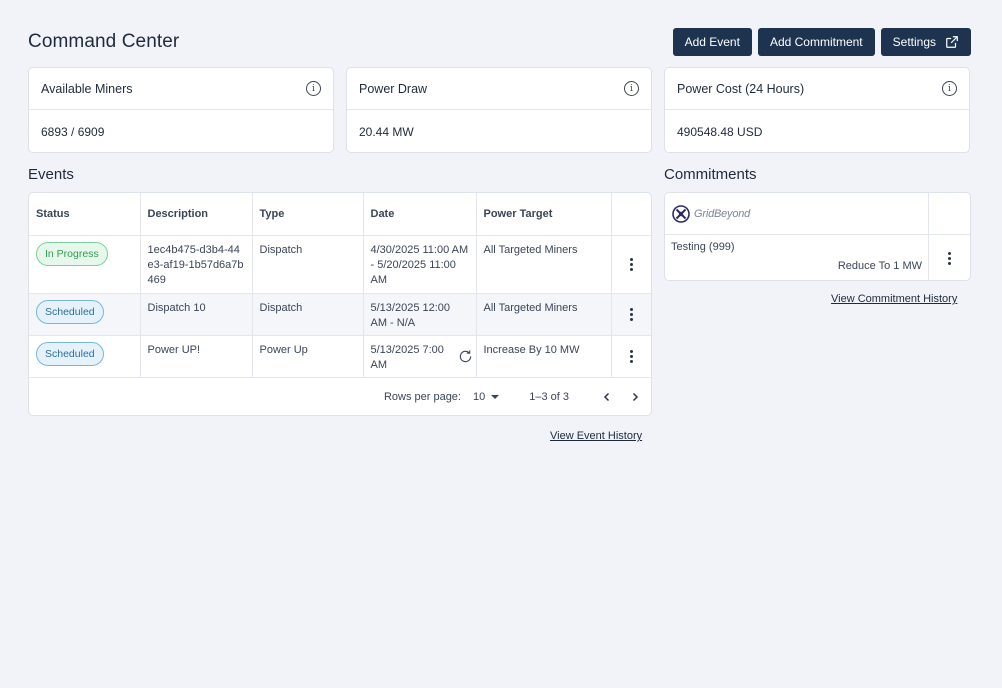 This screenshot has height=688, width=1002. Describe the element at coordinates (703, 247) in the screenshot. I see `commitment-name: Testing (999)` at that location.